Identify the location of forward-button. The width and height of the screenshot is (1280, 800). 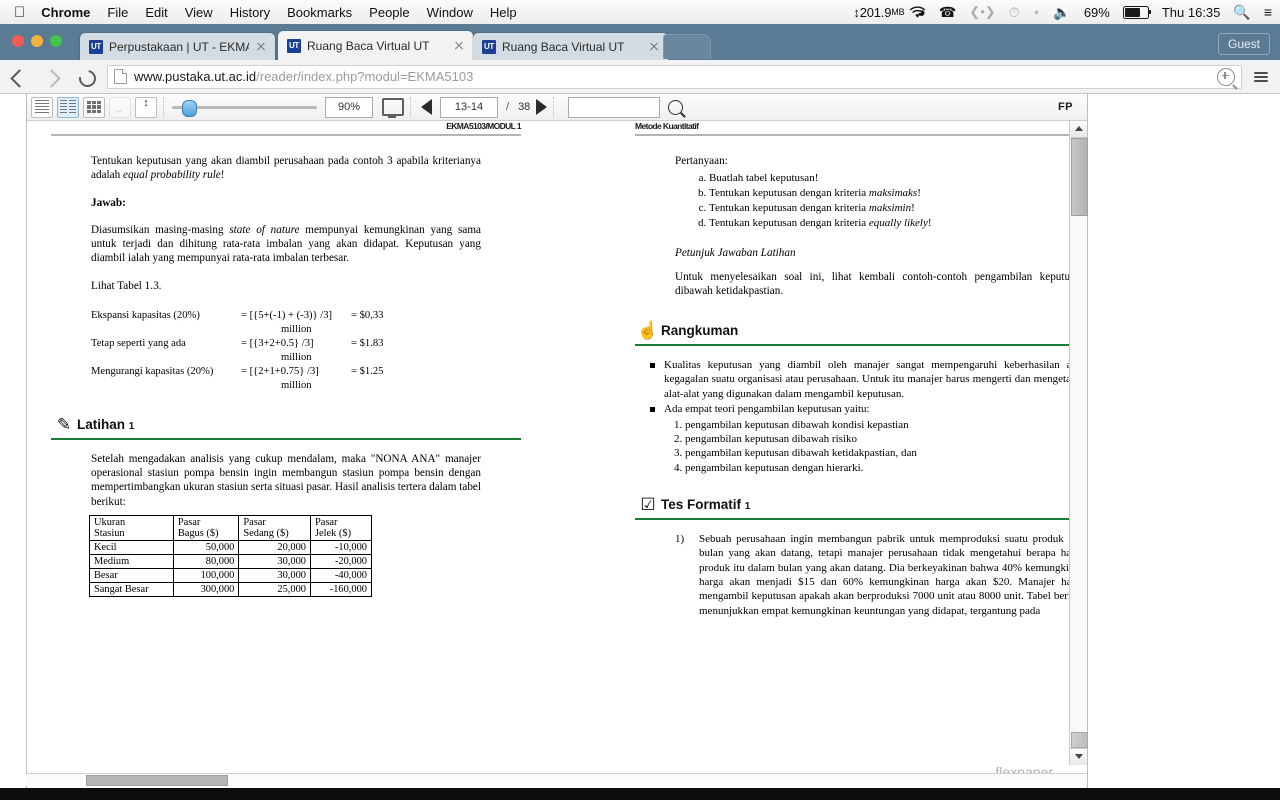
(52, 77).